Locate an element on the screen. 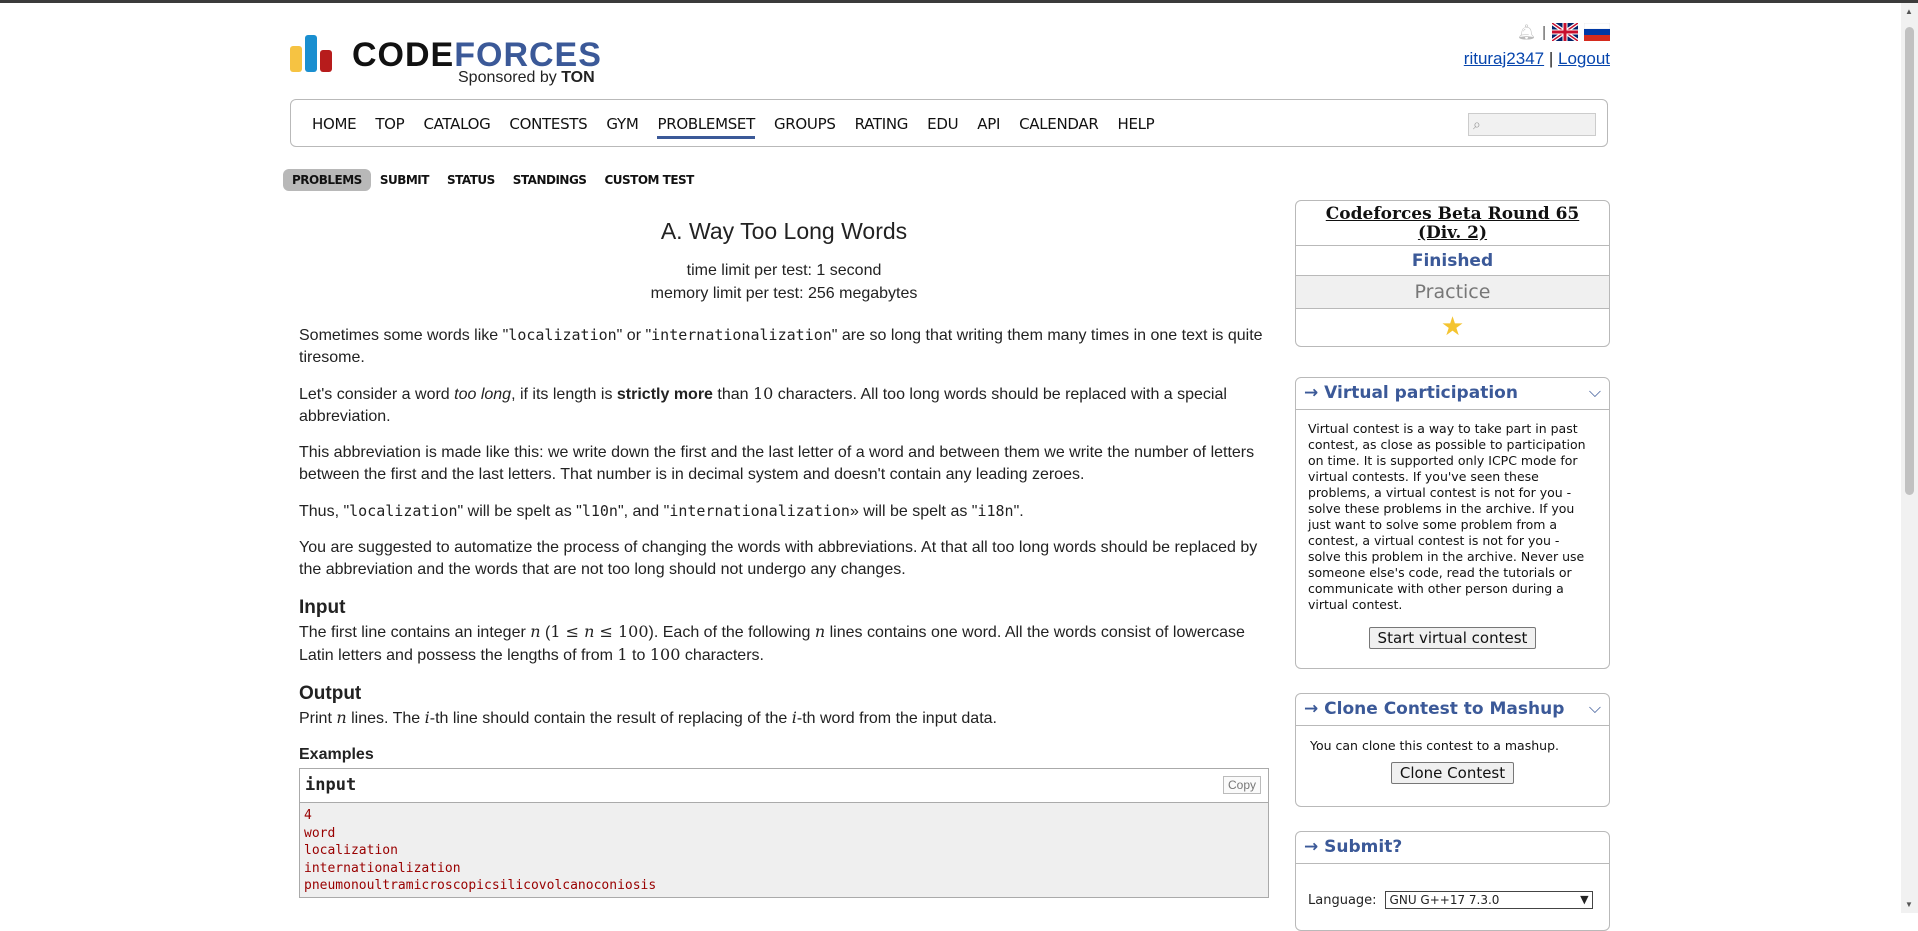 This screenshot has width=1918, height=931. nav-top: TOP is located at coordinates (389, 123).